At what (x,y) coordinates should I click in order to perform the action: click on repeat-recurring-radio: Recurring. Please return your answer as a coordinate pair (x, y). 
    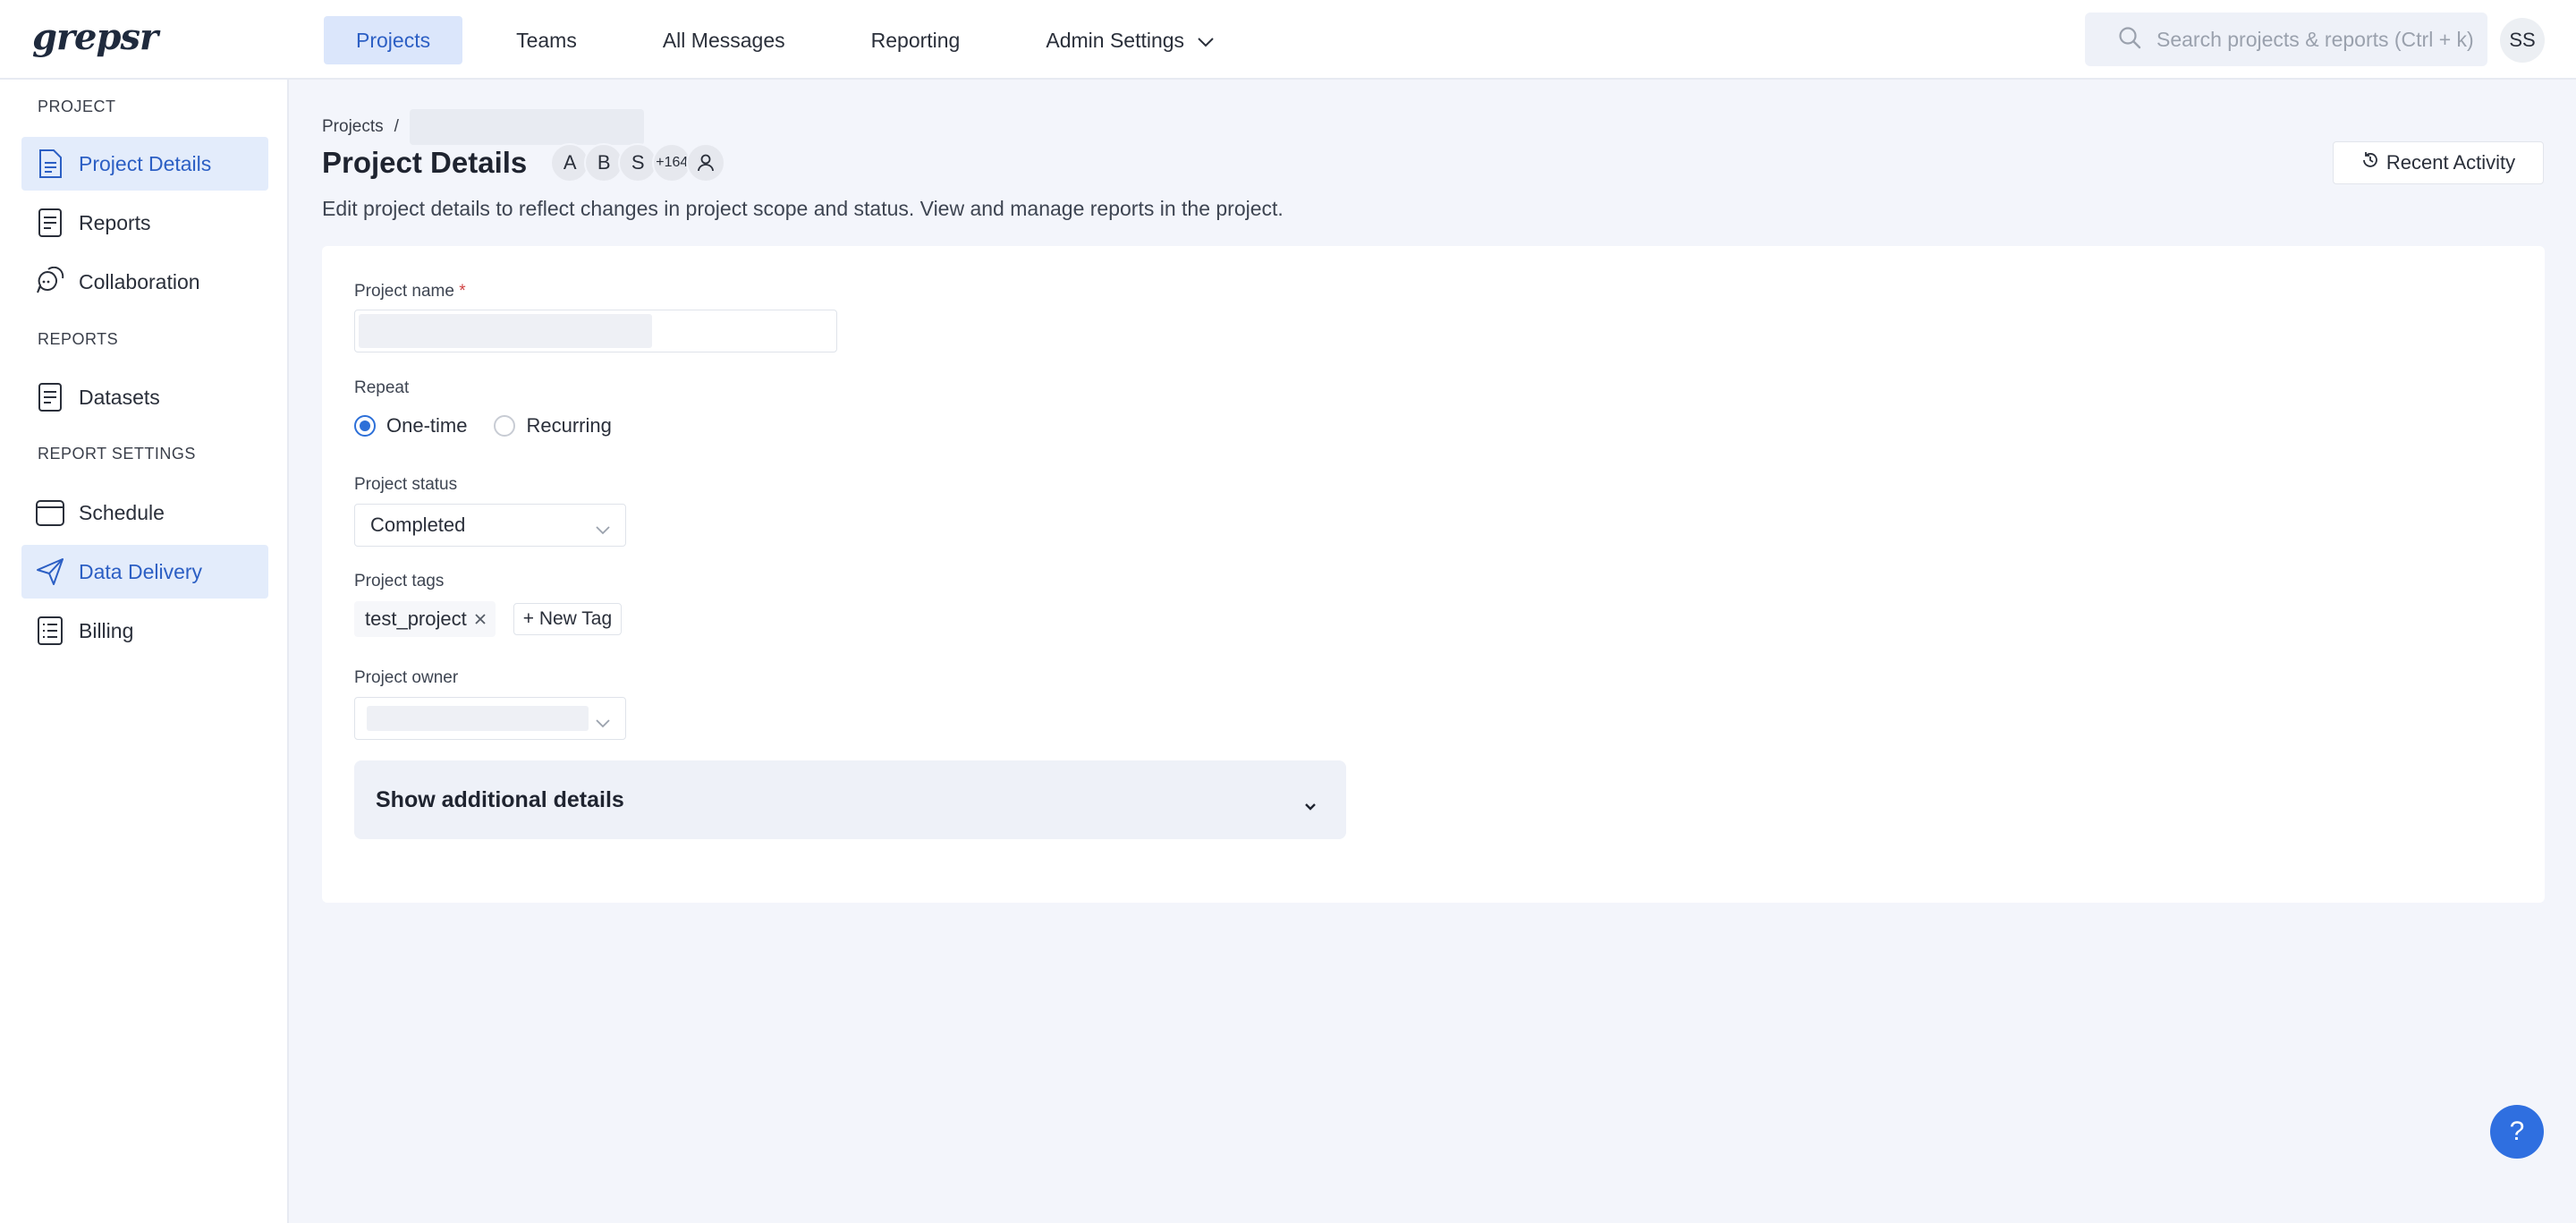
    Looking at the image, I should click on (553, 425).